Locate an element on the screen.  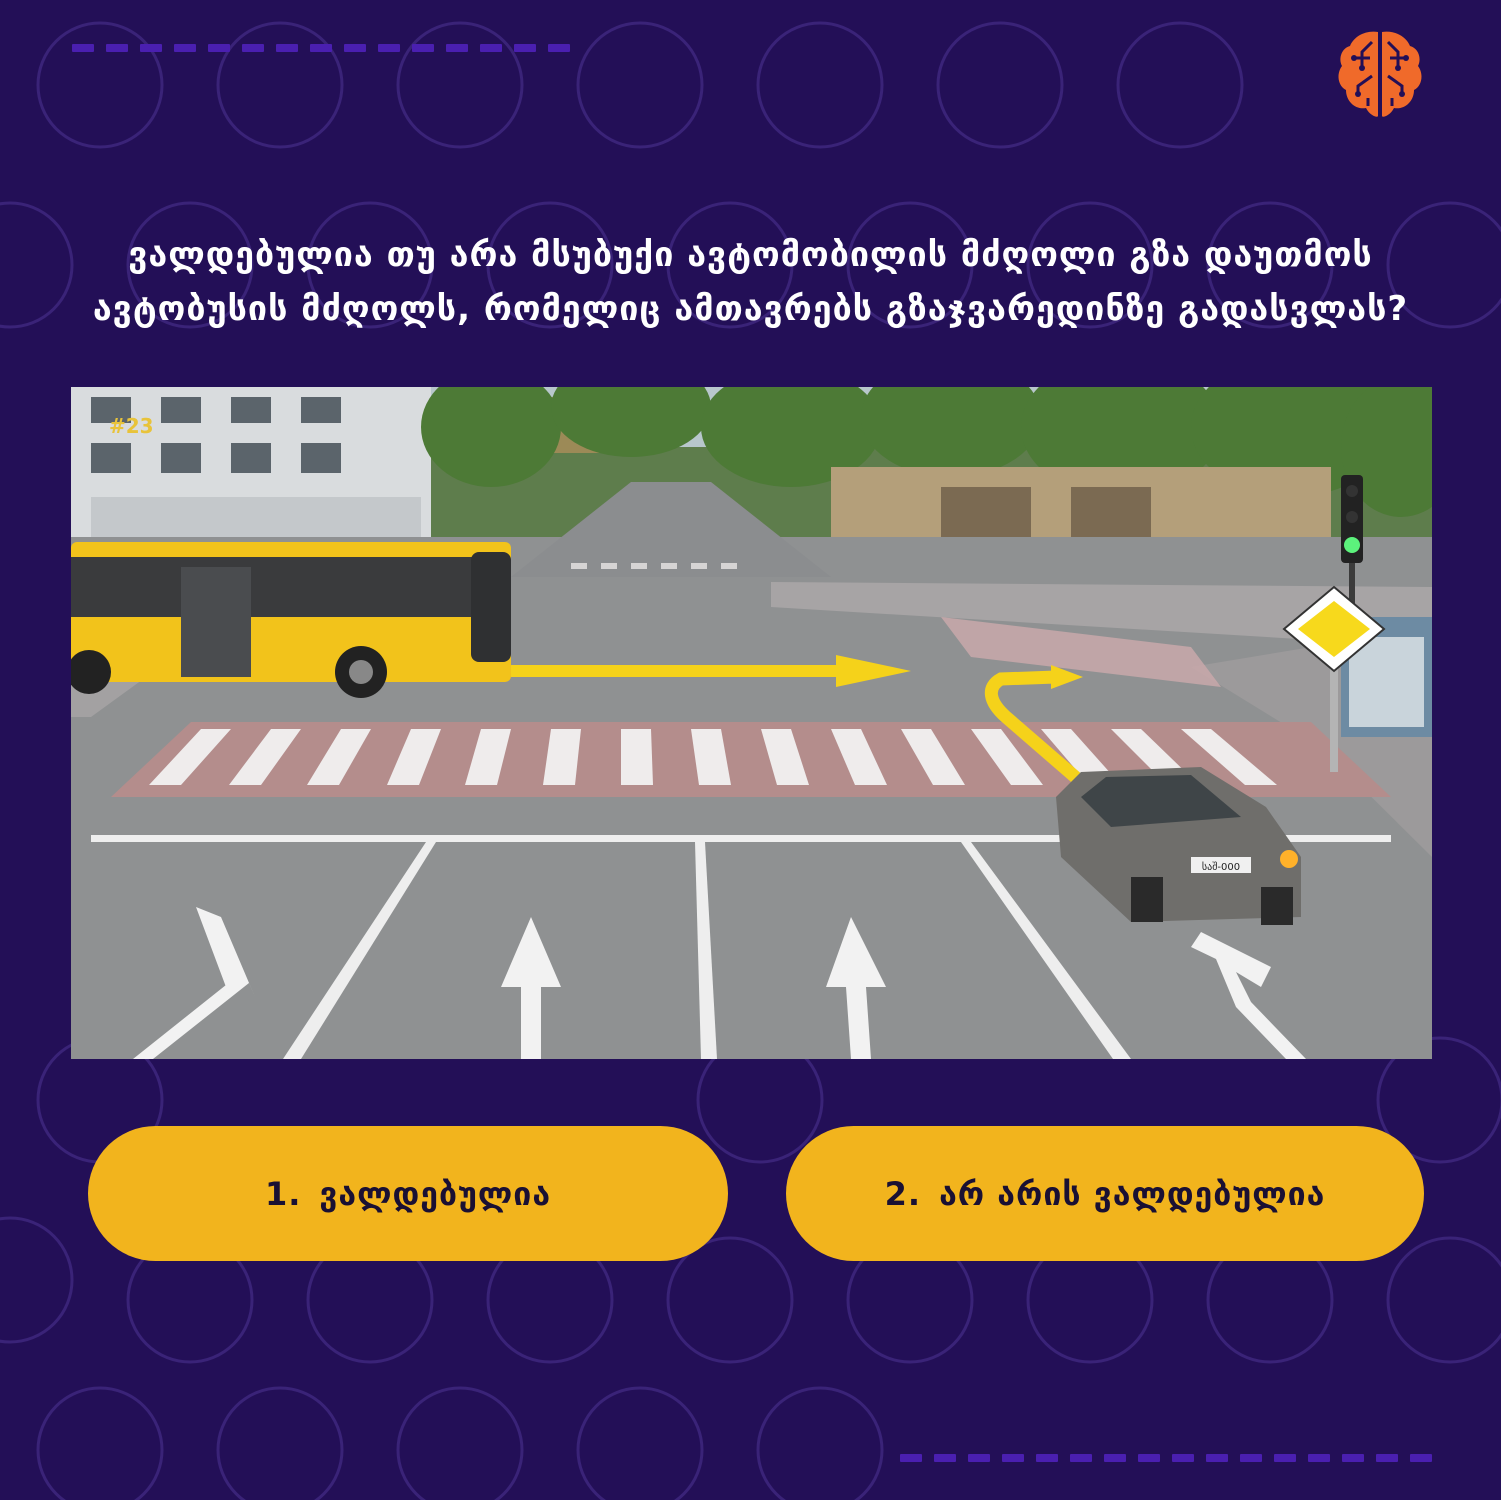
building-left is located at coordinates (251, 467).